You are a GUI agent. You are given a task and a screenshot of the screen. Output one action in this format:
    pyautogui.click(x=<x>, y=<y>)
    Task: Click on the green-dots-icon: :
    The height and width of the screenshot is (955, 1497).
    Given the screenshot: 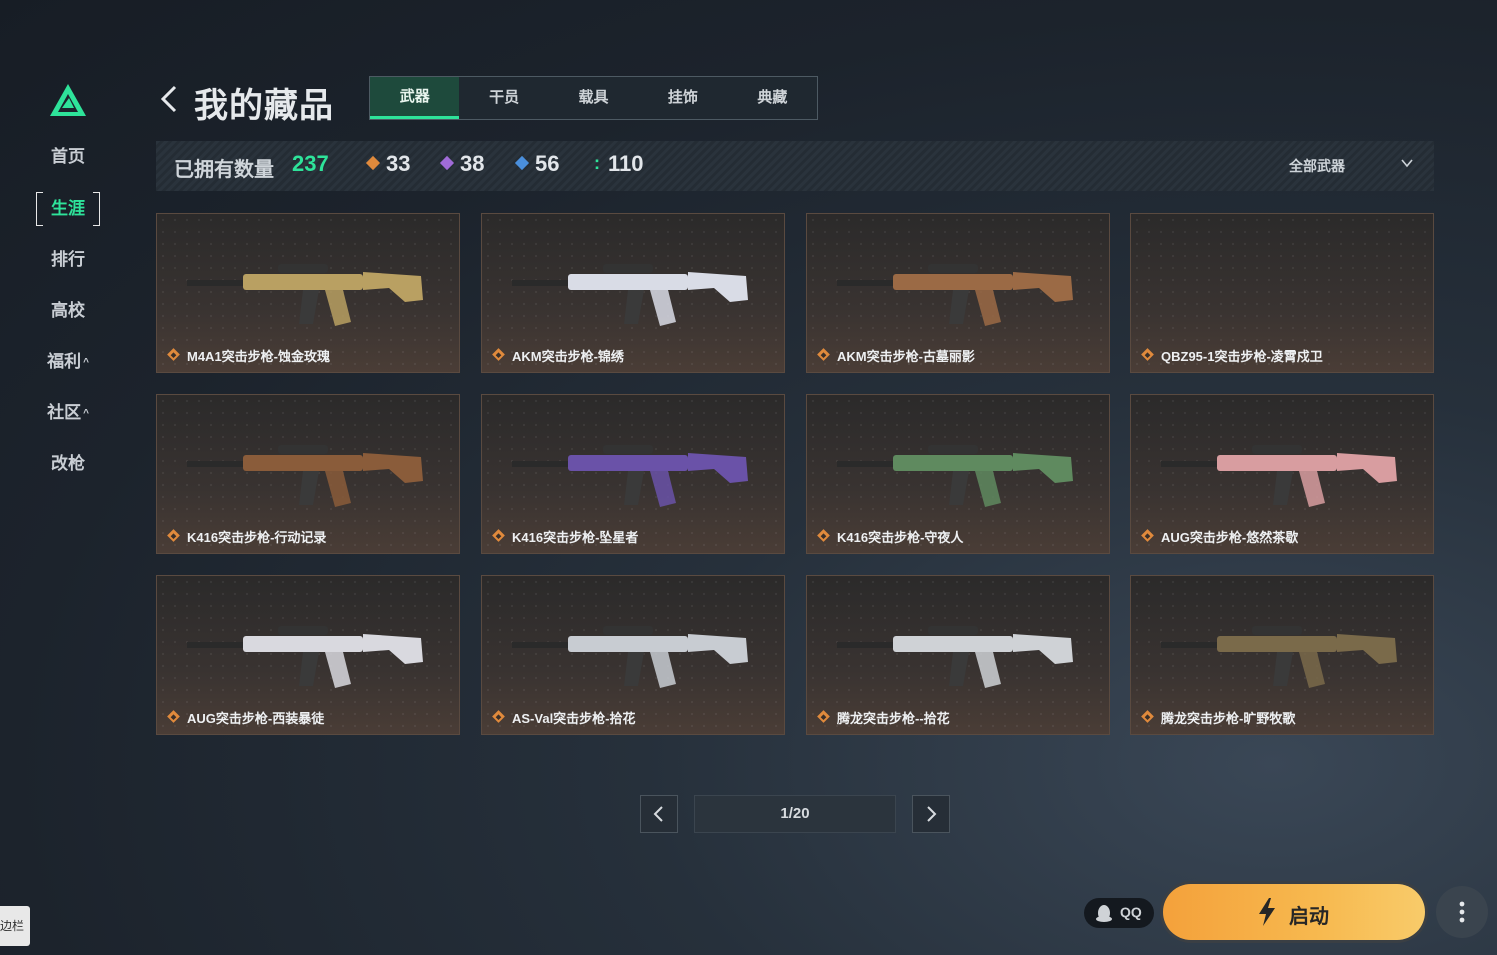 What is the action you would take?
    pyautogui.click(x=597, y=163)
    